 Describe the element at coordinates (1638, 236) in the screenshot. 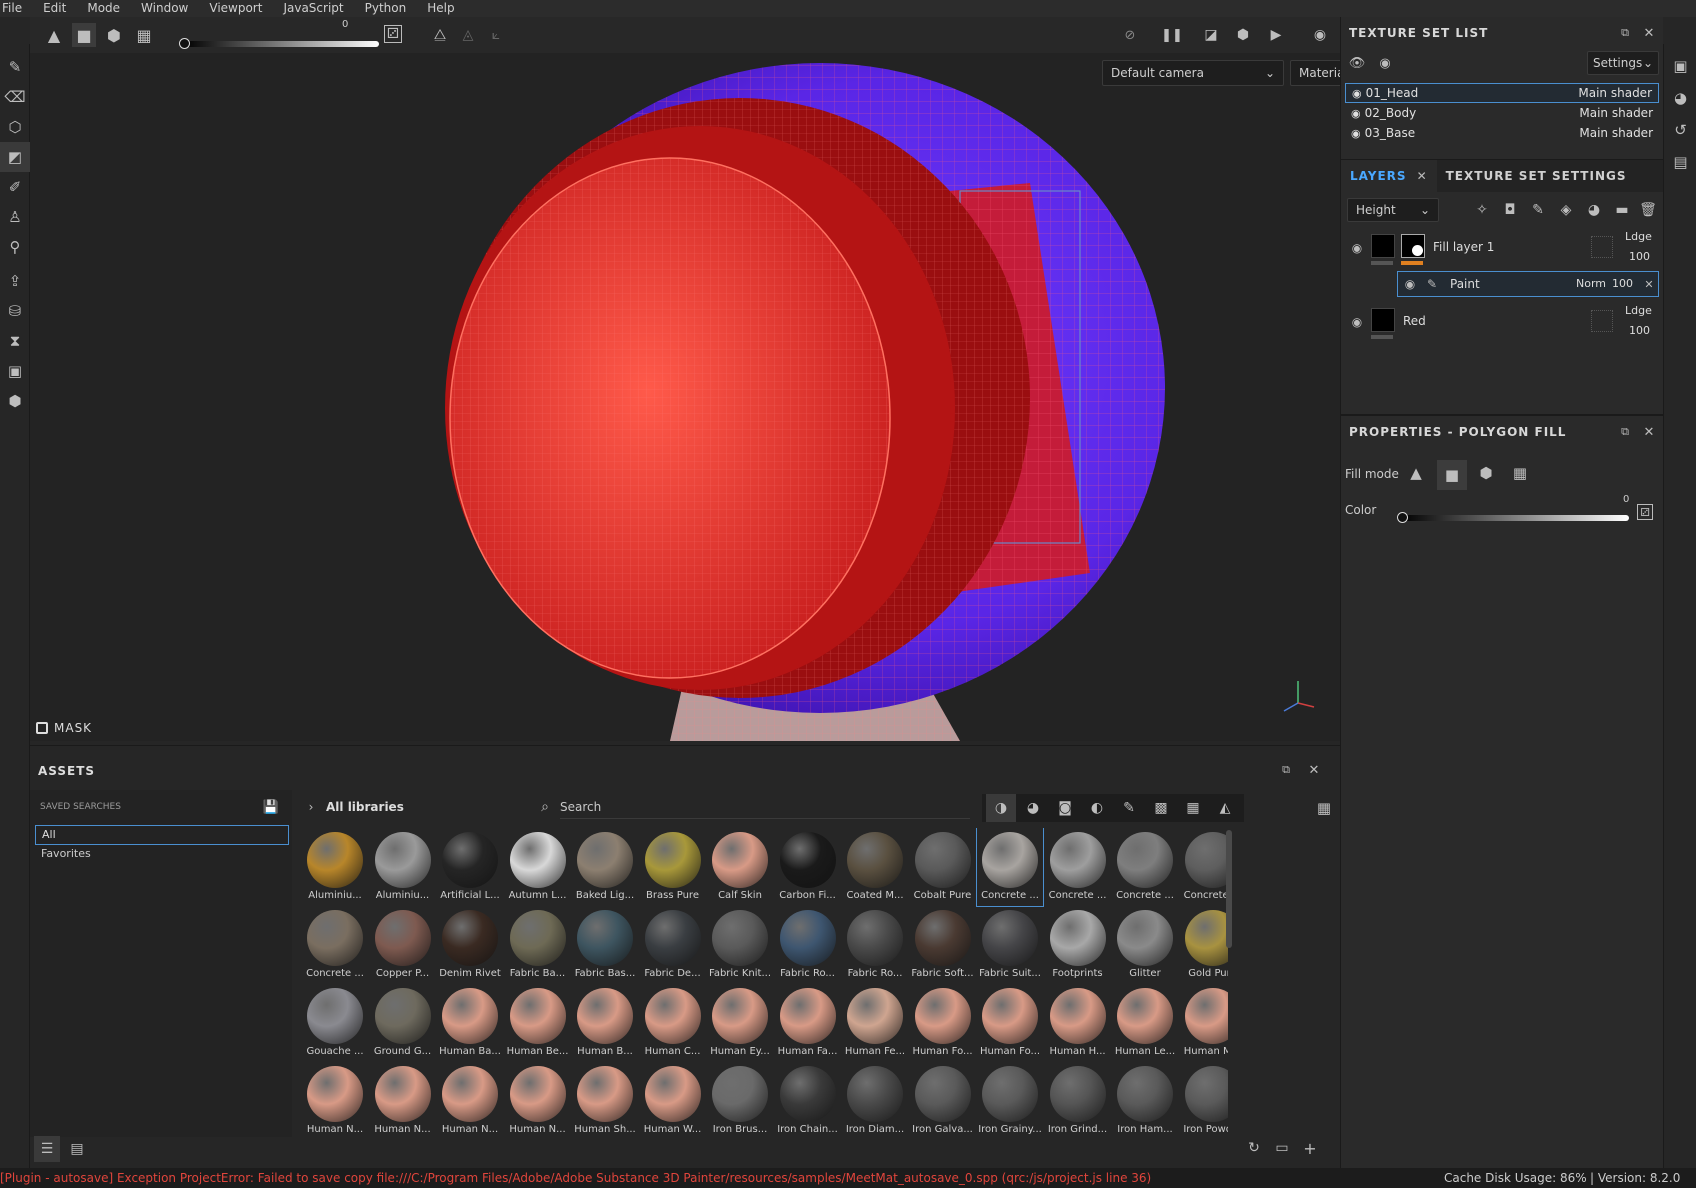

I see `layer-blend-mode: Ldge` at that location.